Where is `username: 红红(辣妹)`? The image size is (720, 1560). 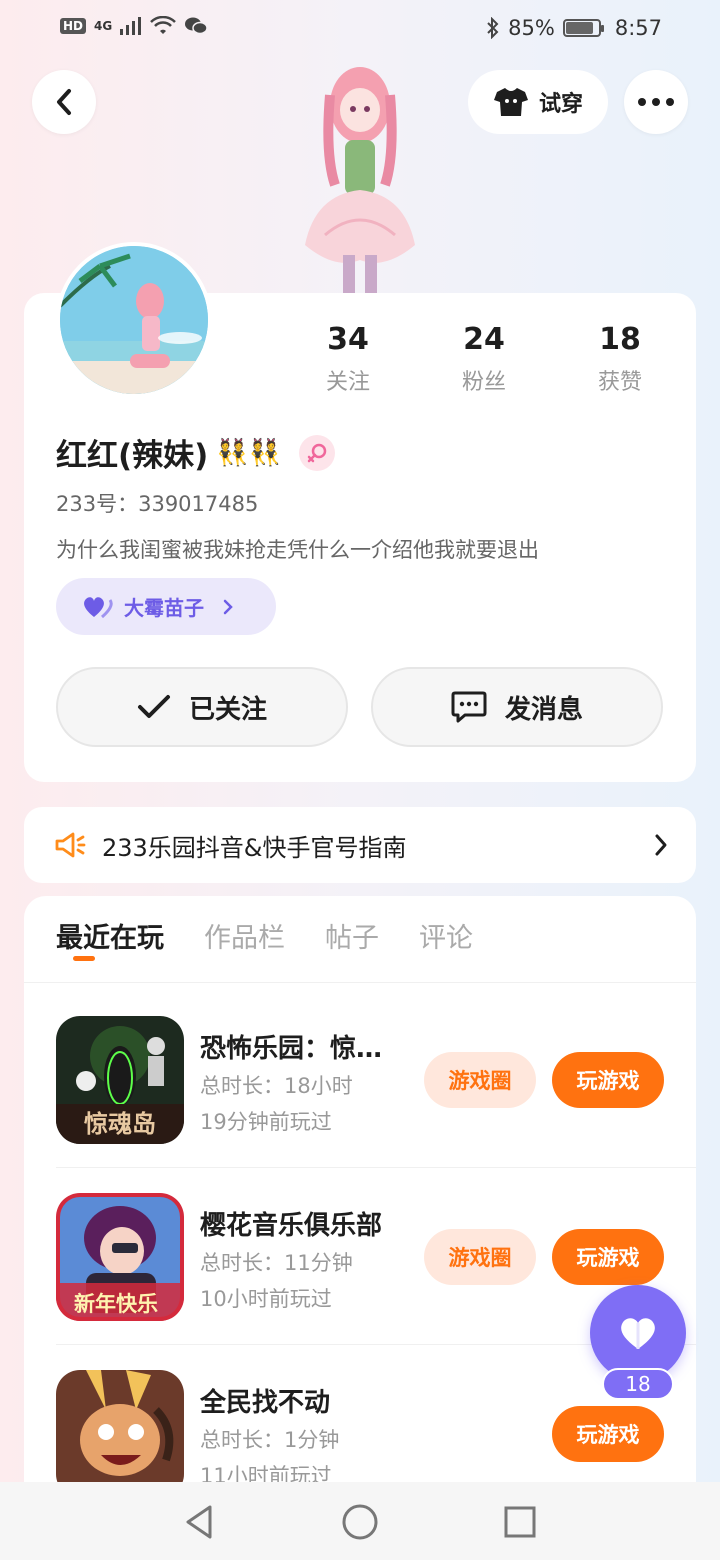
username: 红红(辣妹) is located at coordinates (132, 456).